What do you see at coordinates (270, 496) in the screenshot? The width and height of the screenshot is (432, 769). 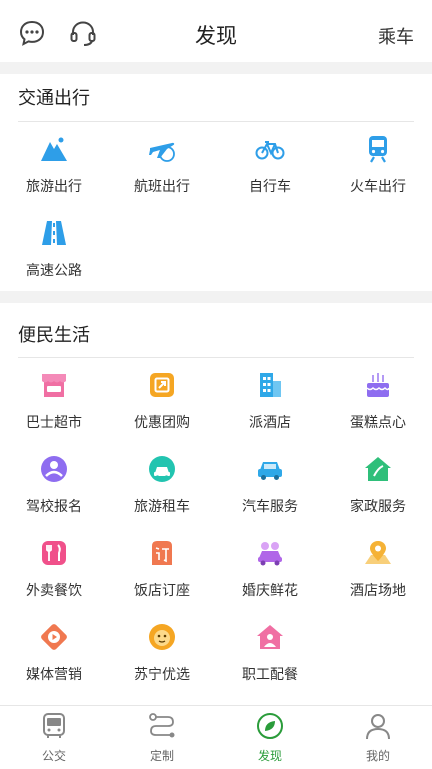 I see `grid-item-car-service: 汽车服务` at bounding box center [270, 496].